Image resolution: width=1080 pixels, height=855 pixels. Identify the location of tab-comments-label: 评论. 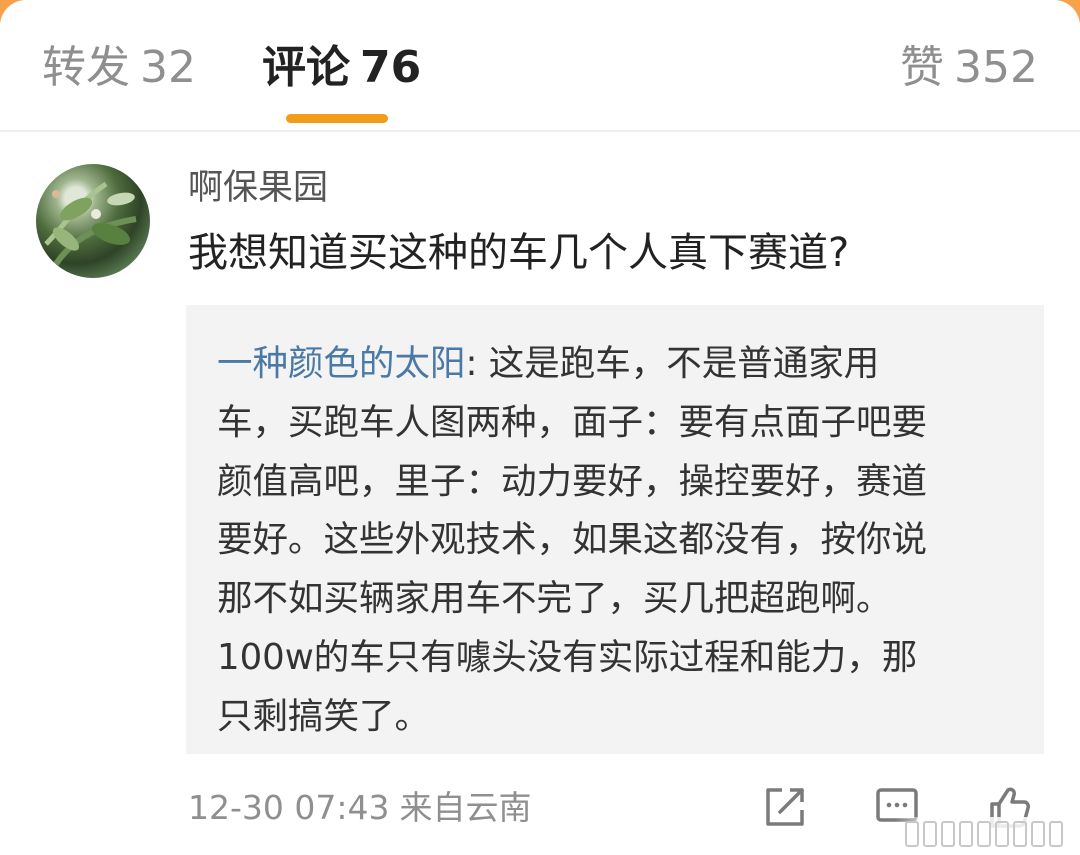
(306, 67).